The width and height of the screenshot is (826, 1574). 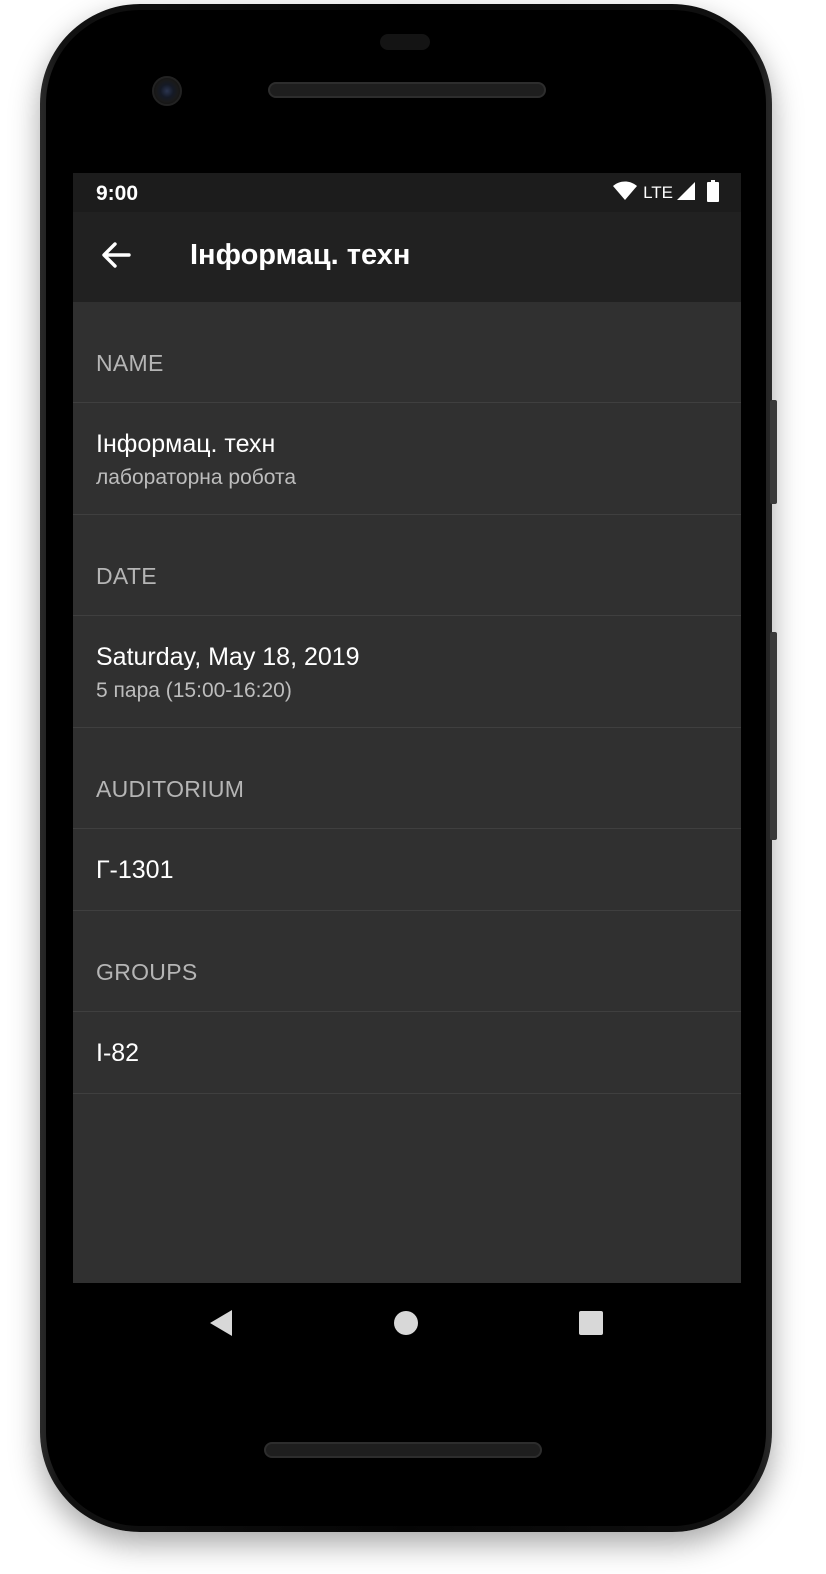 I want to click on item-primary-text: Г-1301, so click(x=135, y=870).